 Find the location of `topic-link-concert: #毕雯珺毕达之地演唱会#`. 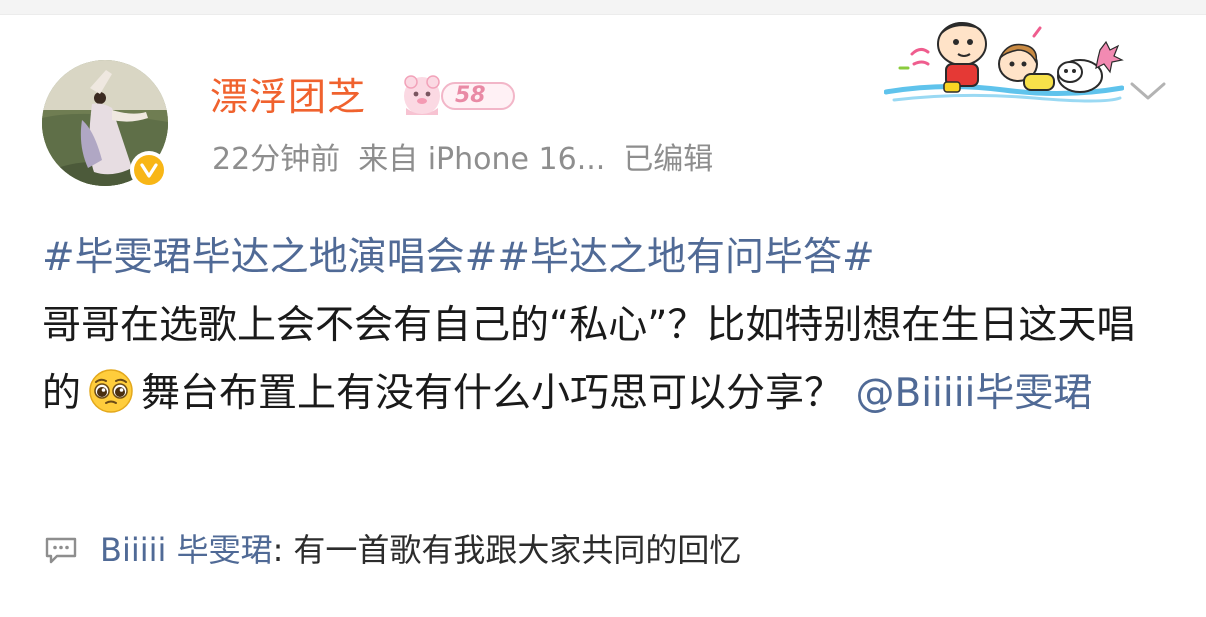

topic-link-concert: #毕雯珺毕达之地演唱会# is located at coordinates (269, 257).